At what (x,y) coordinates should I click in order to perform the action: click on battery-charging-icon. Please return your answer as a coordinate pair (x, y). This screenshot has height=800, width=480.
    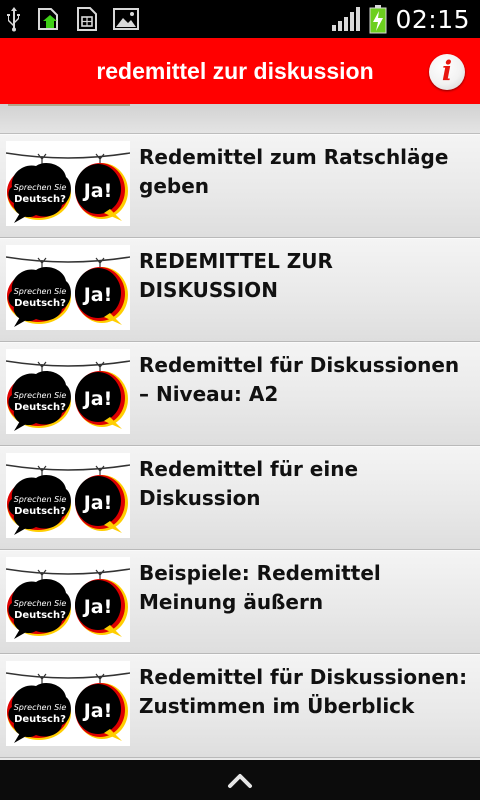
    Looking at the image, I should click on (378, 19).